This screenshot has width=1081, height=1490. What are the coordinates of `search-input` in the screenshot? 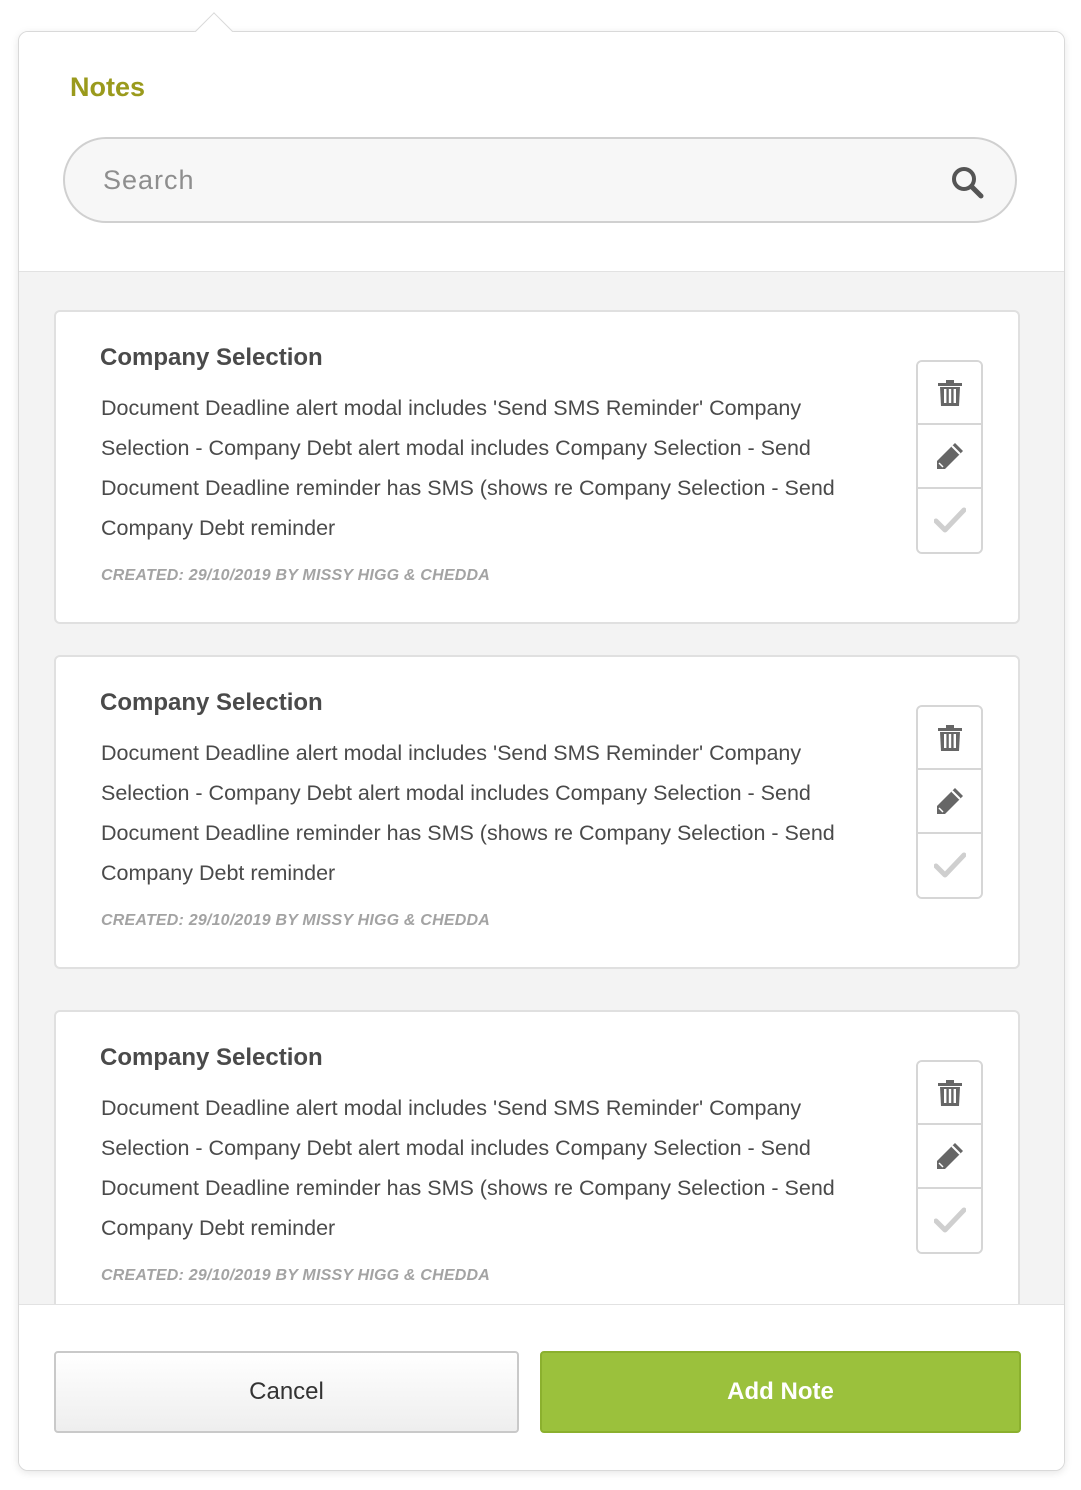 It's located at (513, 180).